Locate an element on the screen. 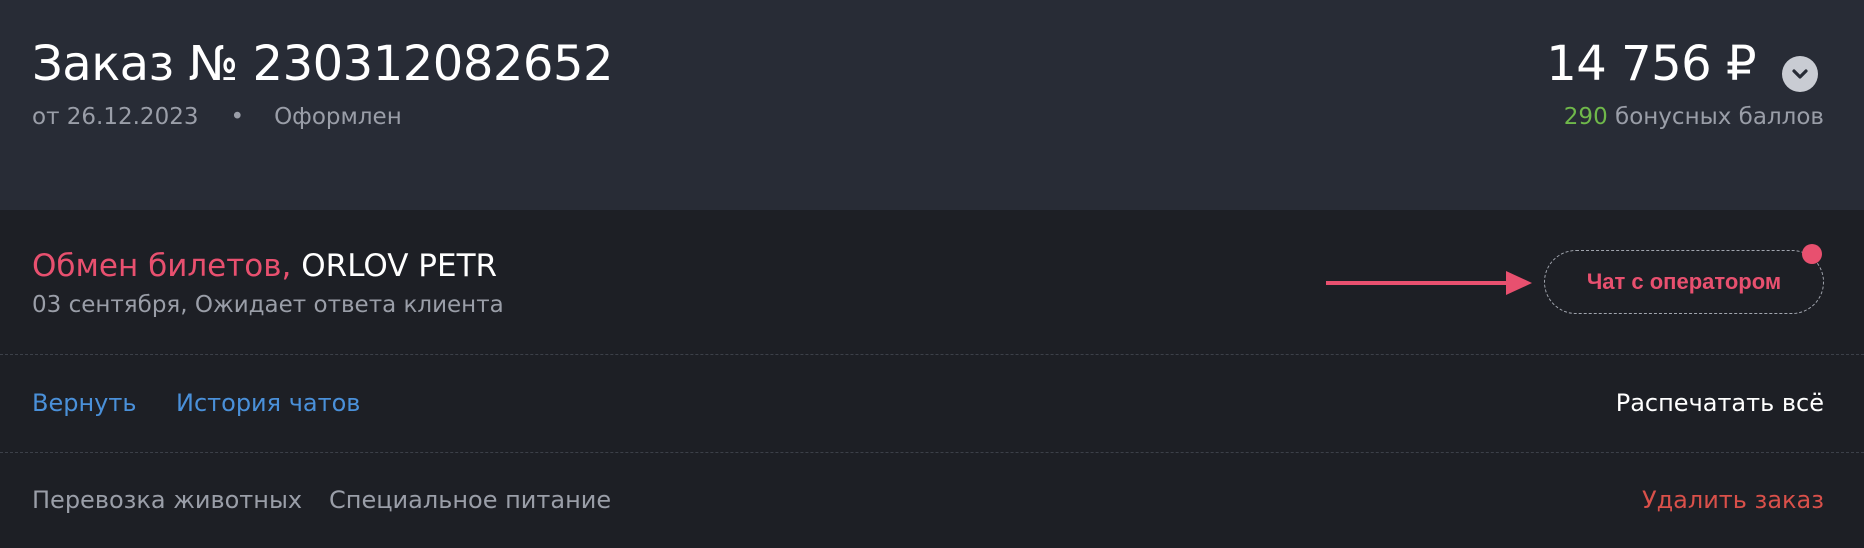  print-all-link: Распечатать всё is located at coordinates (1720, 403).